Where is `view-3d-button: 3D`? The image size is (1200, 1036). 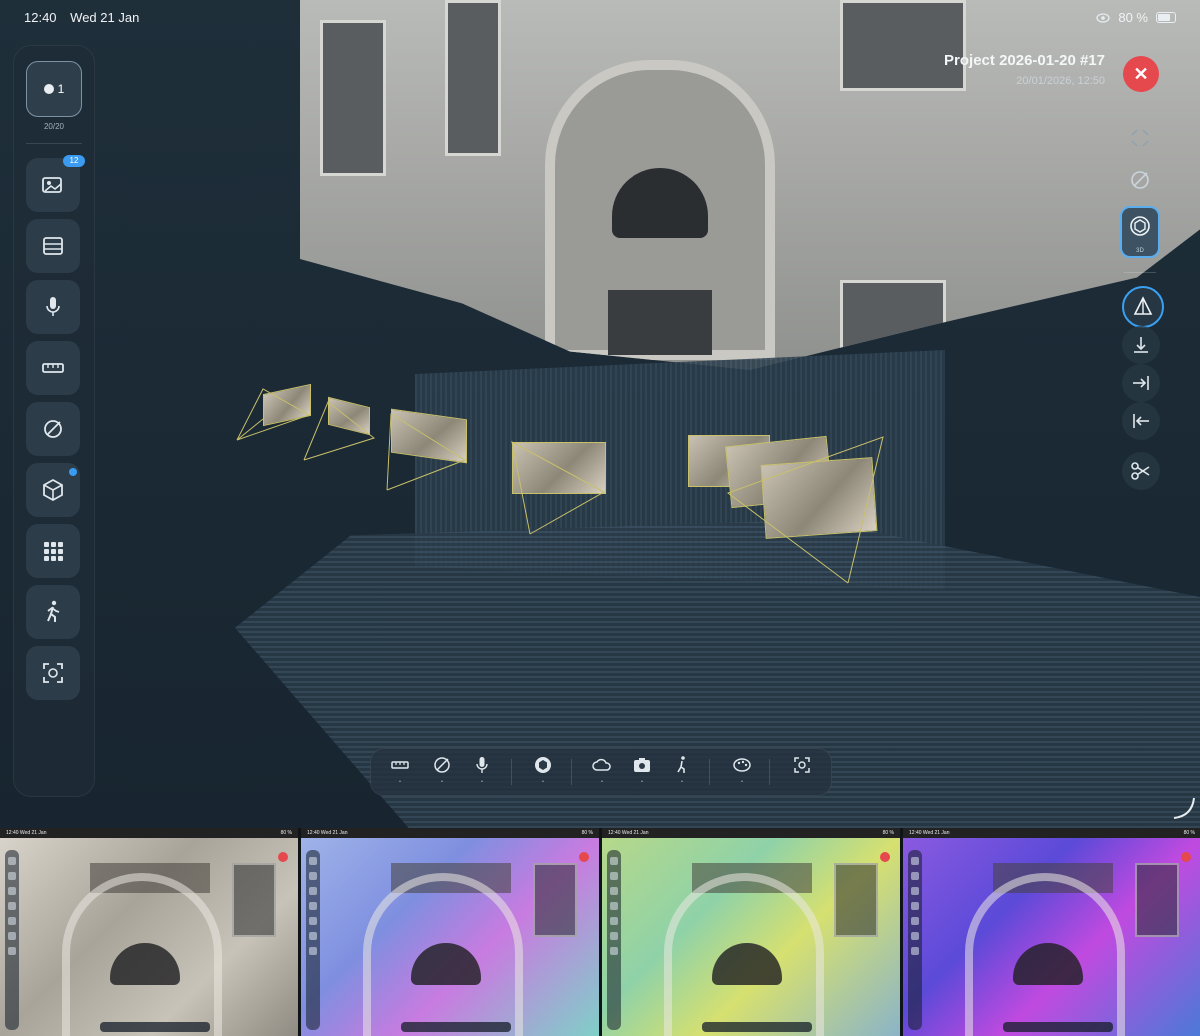 view-3d-button: 3D is located at coordinates (1140, 232).